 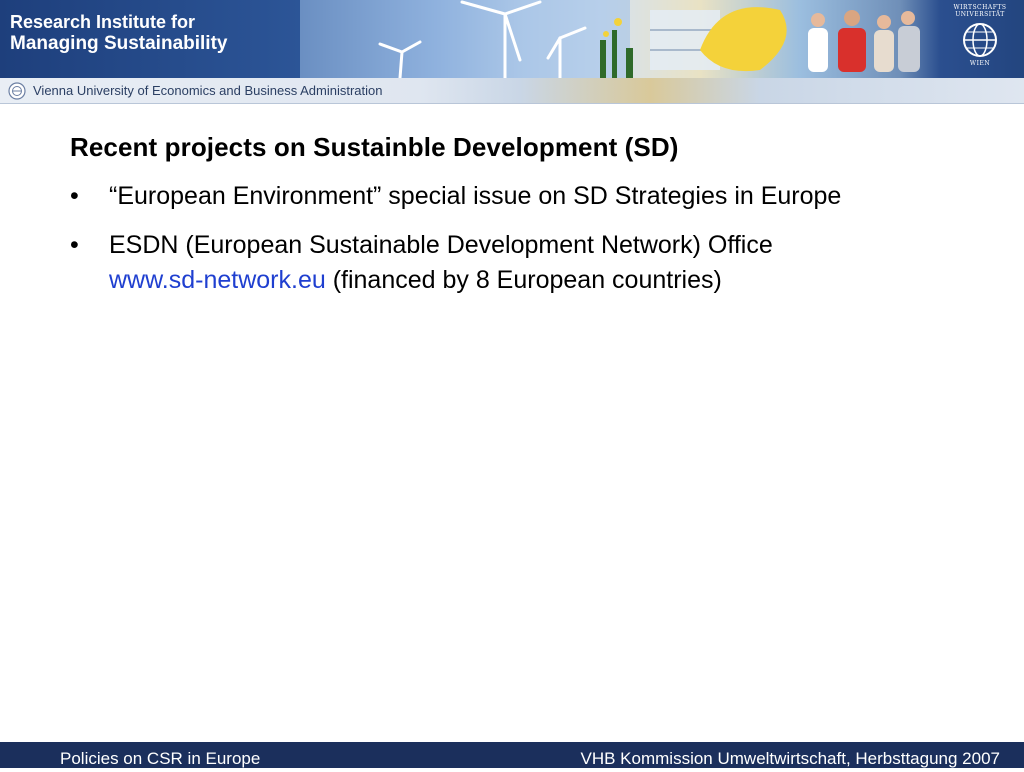 What do you see at coordinates (980, 63) in the screenshot?
I see `logo-text-bottom: WIEN` at bounding box center [980, 63].